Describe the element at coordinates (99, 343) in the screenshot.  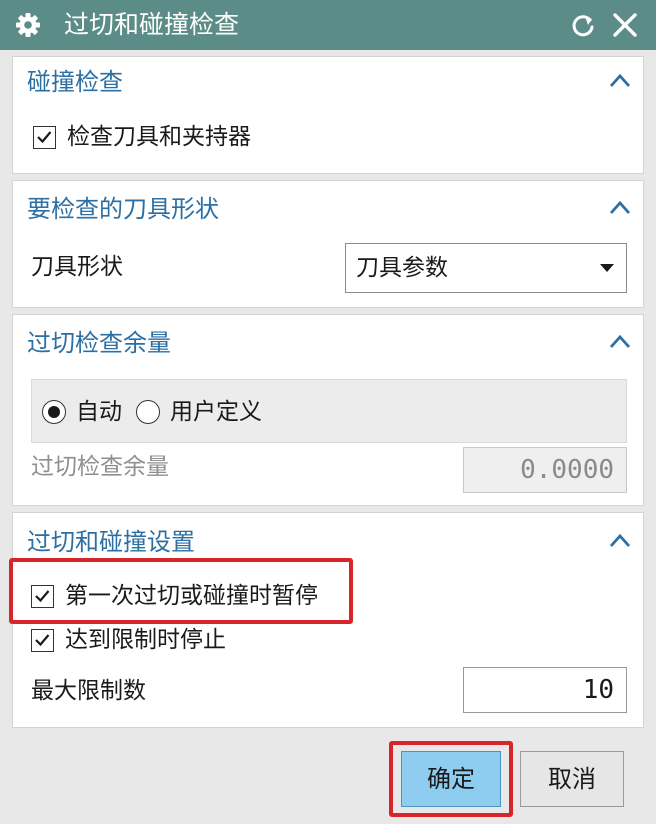
I see `section-title-gouge-stock: 过切检查余量` at that location.